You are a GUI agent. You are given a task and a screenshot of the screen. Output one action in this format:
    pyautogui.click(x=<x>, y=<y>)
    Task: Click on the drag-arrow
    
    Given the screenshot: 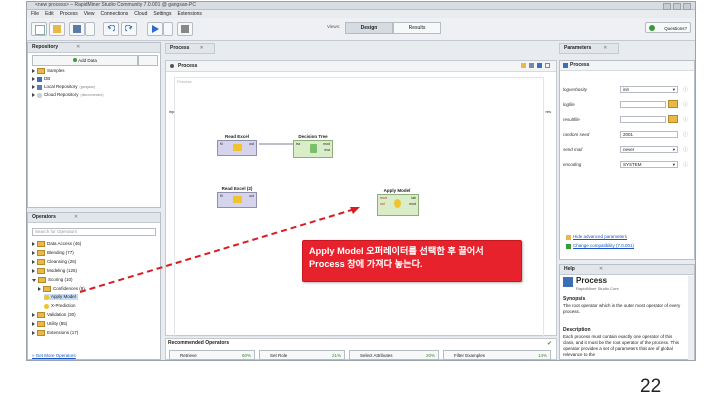 What is the action you would take?
    pyautogui.click(x=219, y=250)
    